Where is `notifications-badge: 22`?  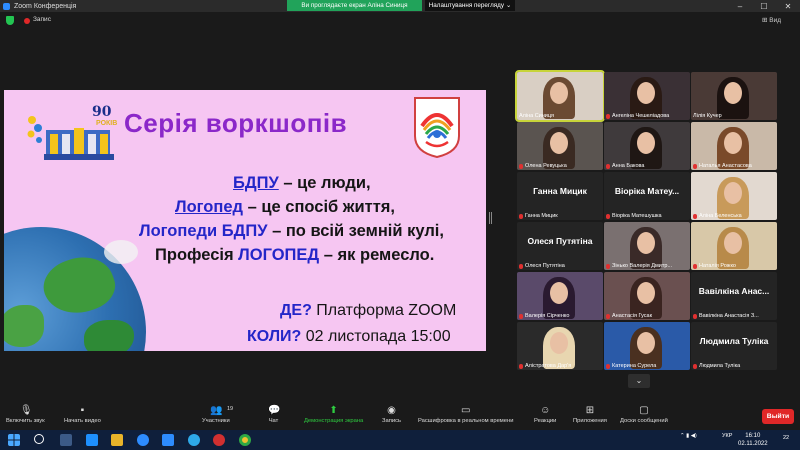
notifications-badge: 22 is located at coordinates (786, 438).